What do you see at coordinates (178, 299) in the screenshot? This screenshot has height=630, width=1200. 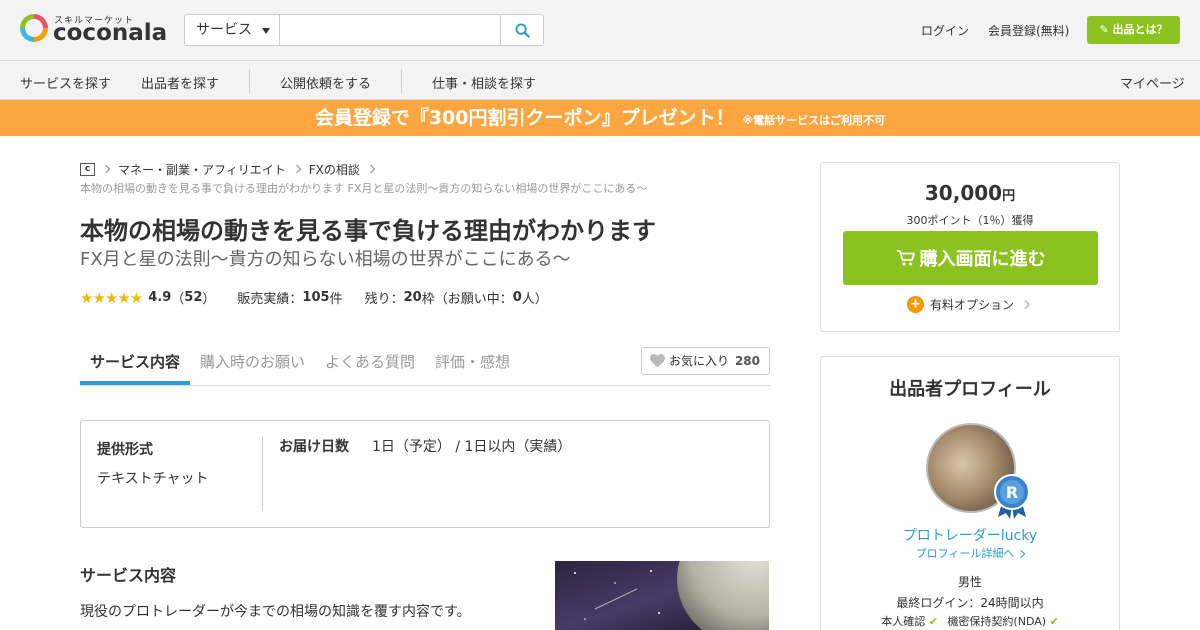 I see `rating-paren-open: （` at bounding box center [178, 299].